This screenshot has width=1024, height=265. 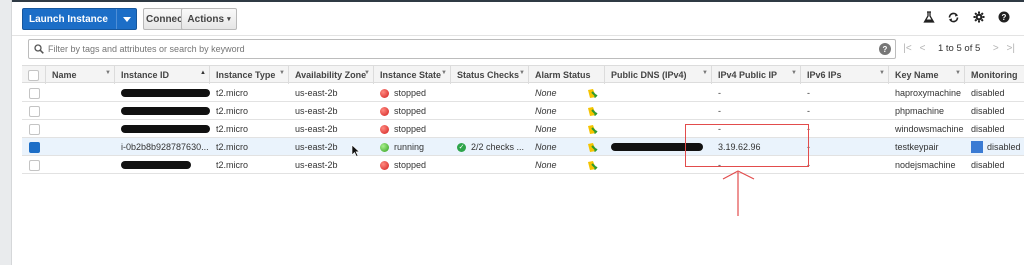 I want to click on col-instance-type: Instance Type ▼, so click(x=249, y=75).